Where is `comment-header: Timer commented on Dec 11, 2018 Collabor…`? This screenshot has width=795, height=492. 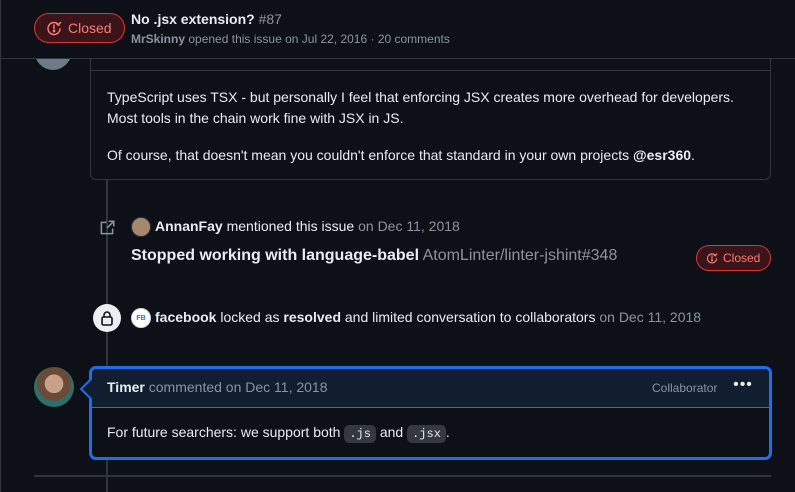
comment-header: Timer commented on Dec 11, 2018 Collabor… is located at coordinates (430, 388).